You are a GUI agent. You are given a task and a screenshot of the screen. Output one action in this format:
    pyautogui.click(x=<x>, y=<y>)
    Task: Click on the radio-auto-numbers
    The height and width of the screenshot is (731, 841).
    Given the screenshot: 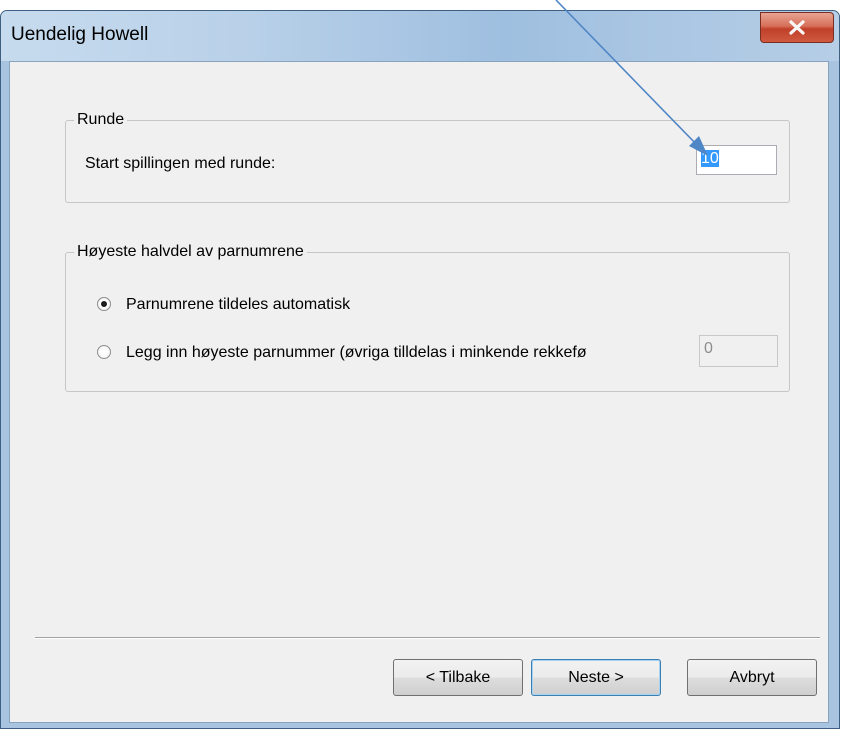 What is the action you would take?
    pyautogui.click(x=104, y=304)
    